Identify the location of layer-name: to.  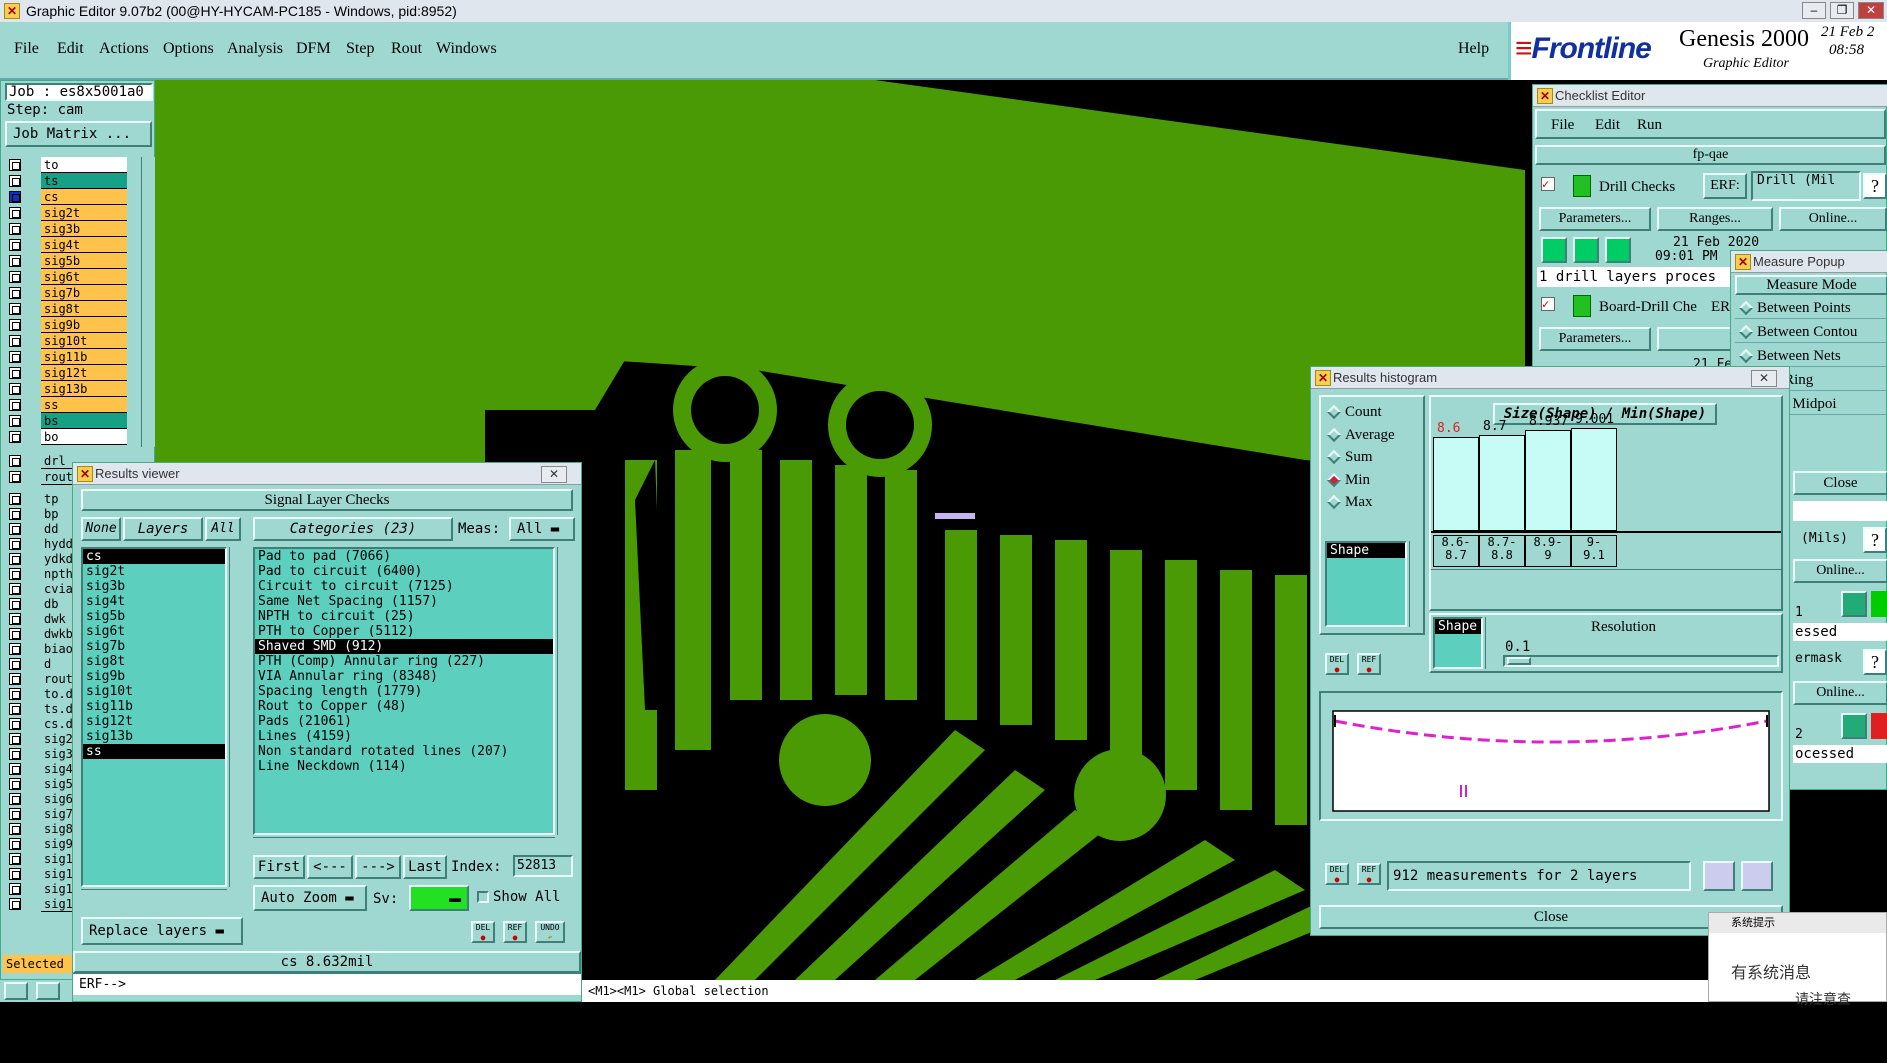
(84, 165).